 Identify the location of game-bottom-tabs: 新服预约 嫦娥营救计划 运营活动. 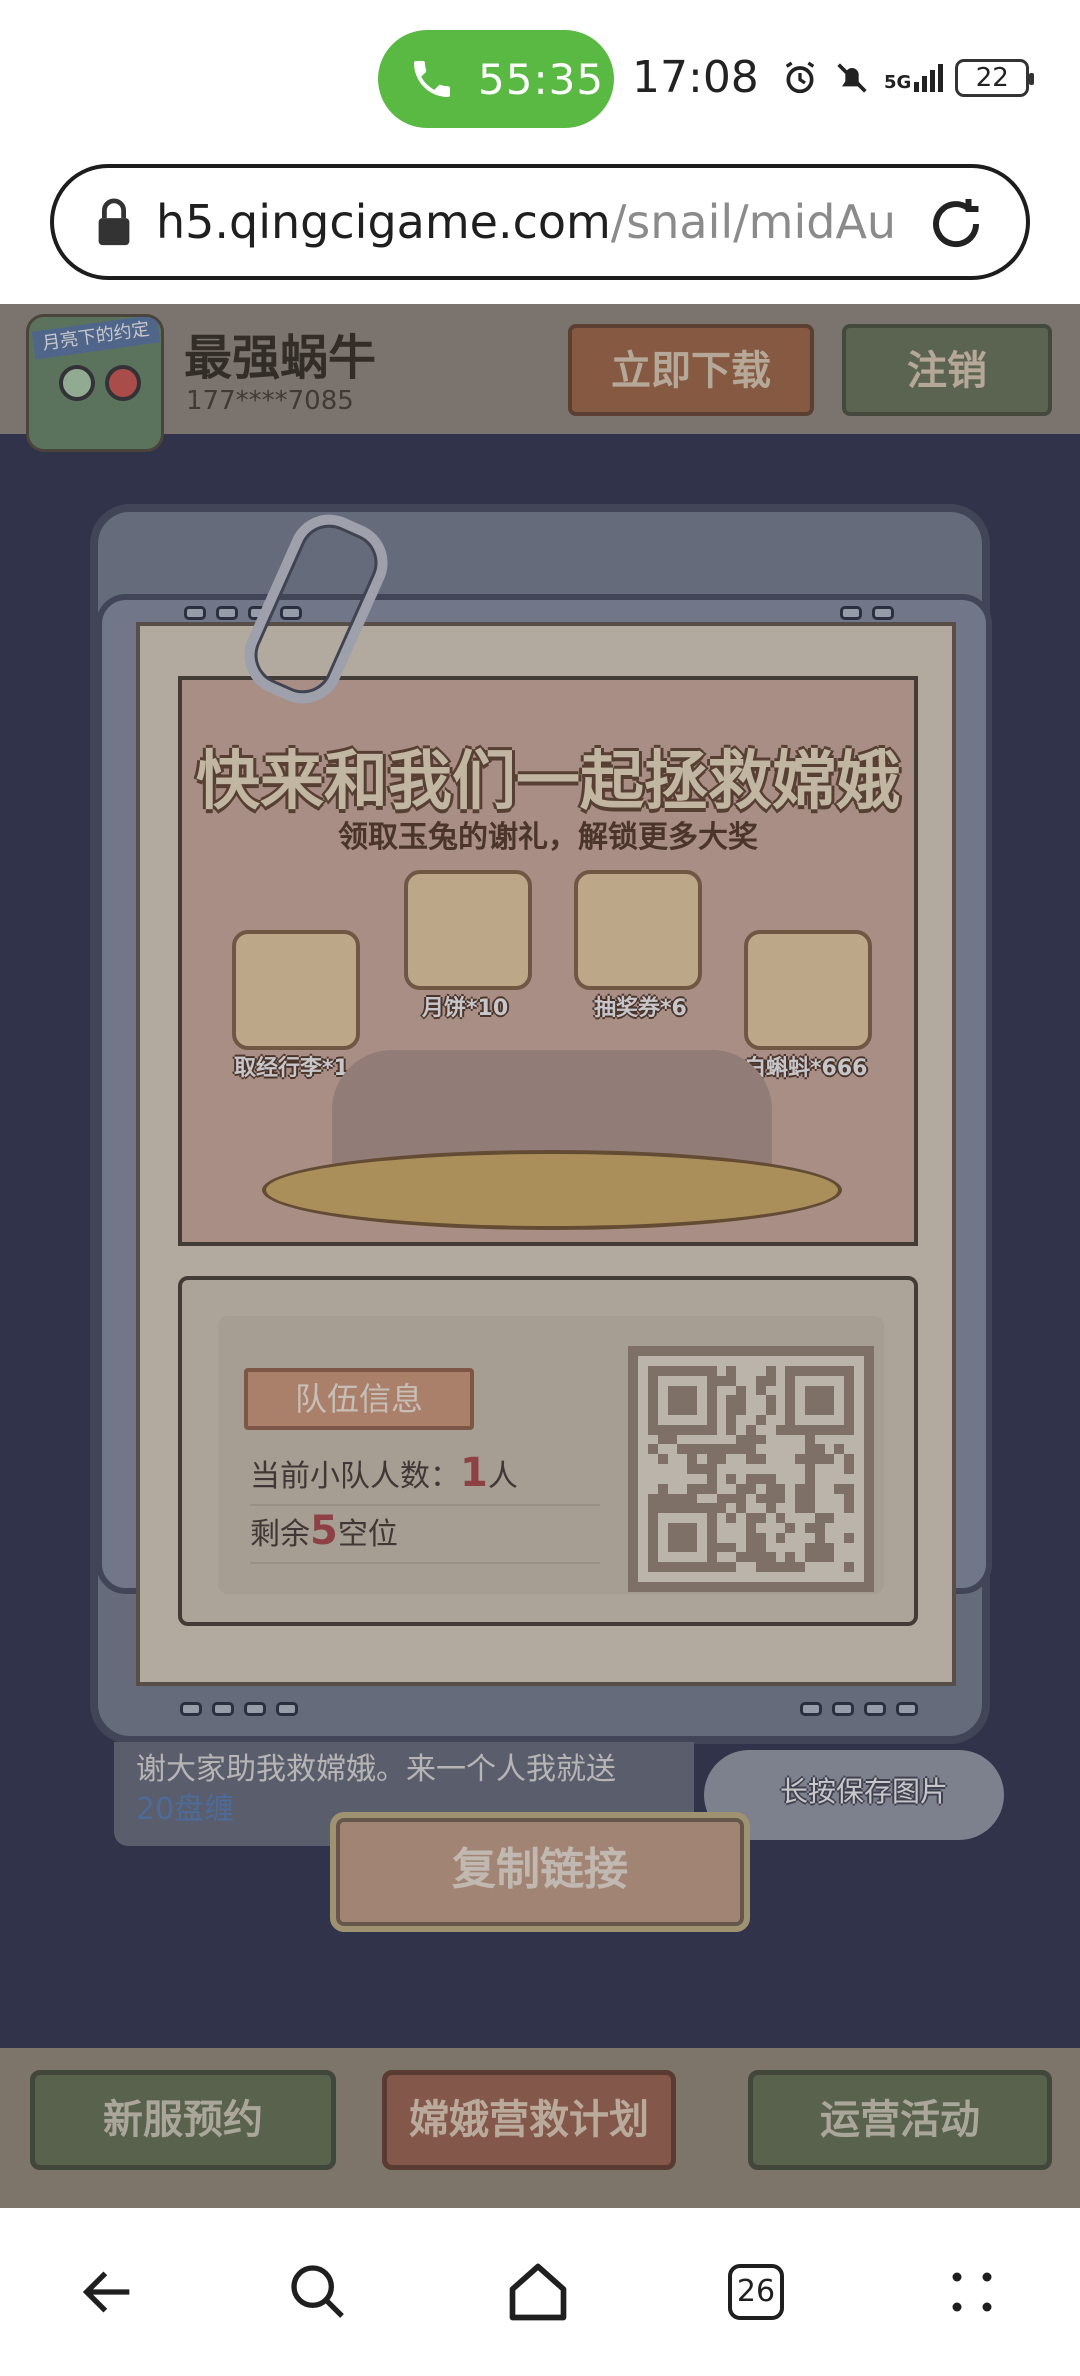
(540, 2128).